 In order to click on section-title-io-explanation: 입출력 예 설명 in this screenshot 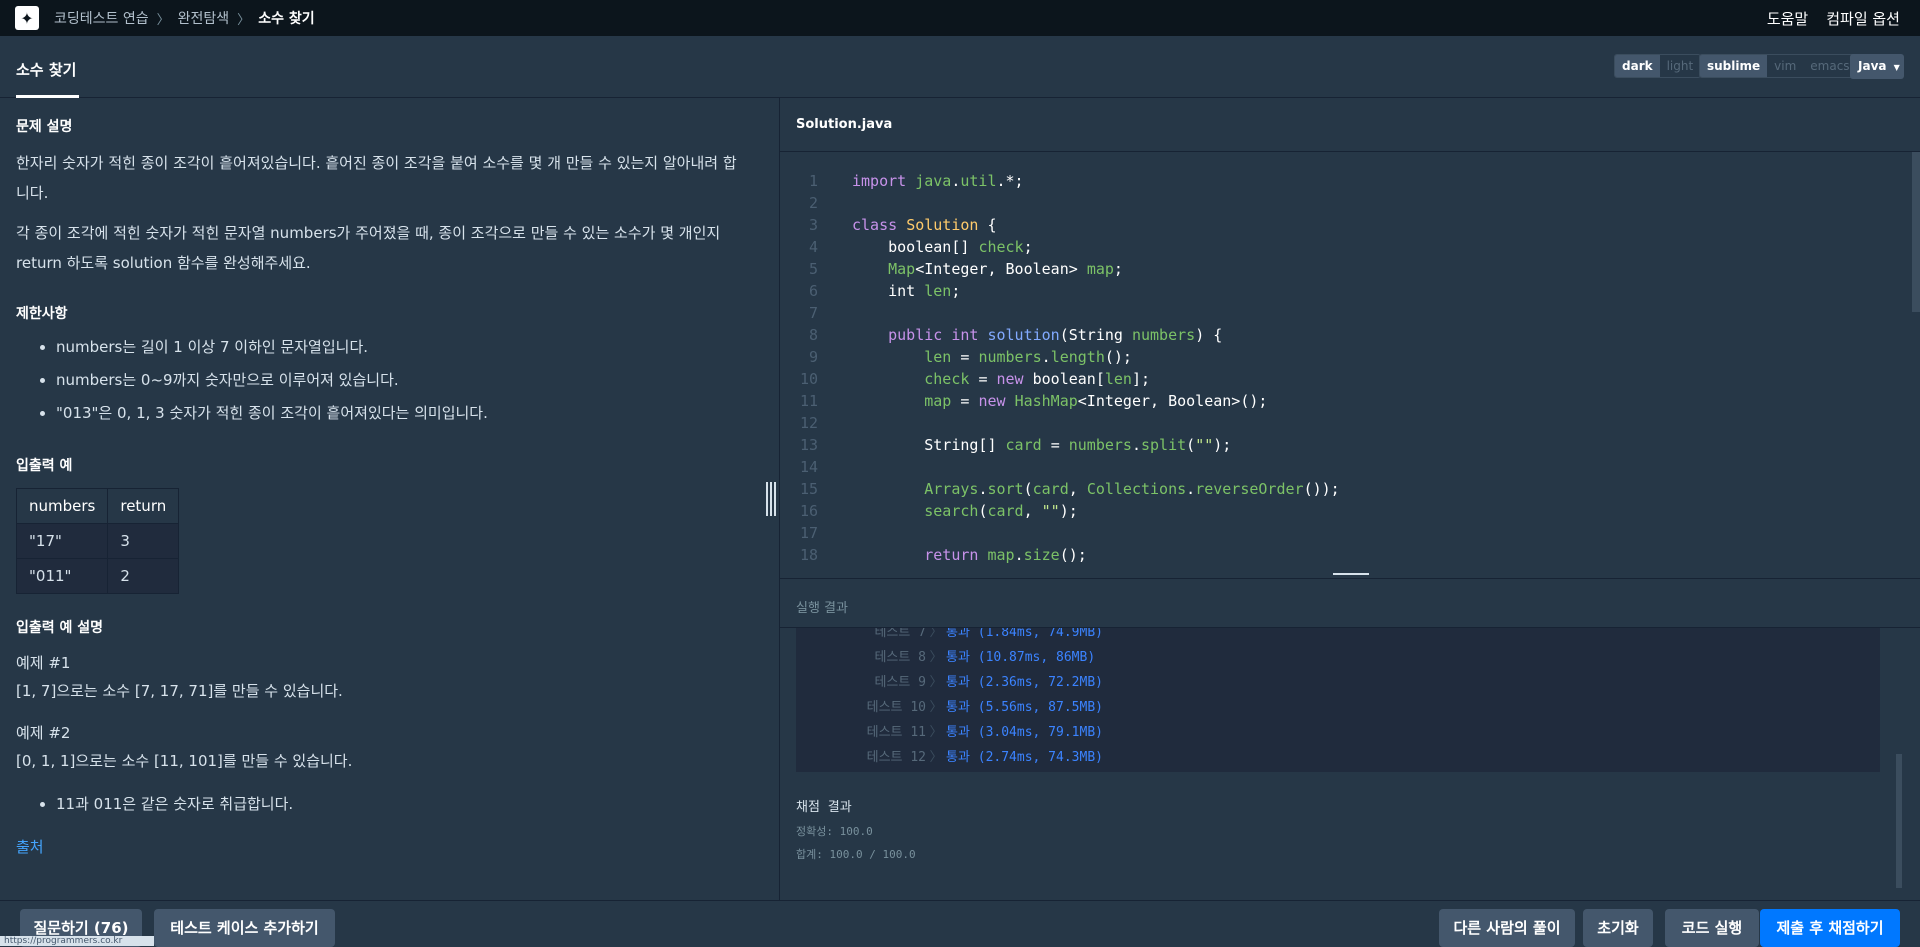, I will do `click(60, 628)`.